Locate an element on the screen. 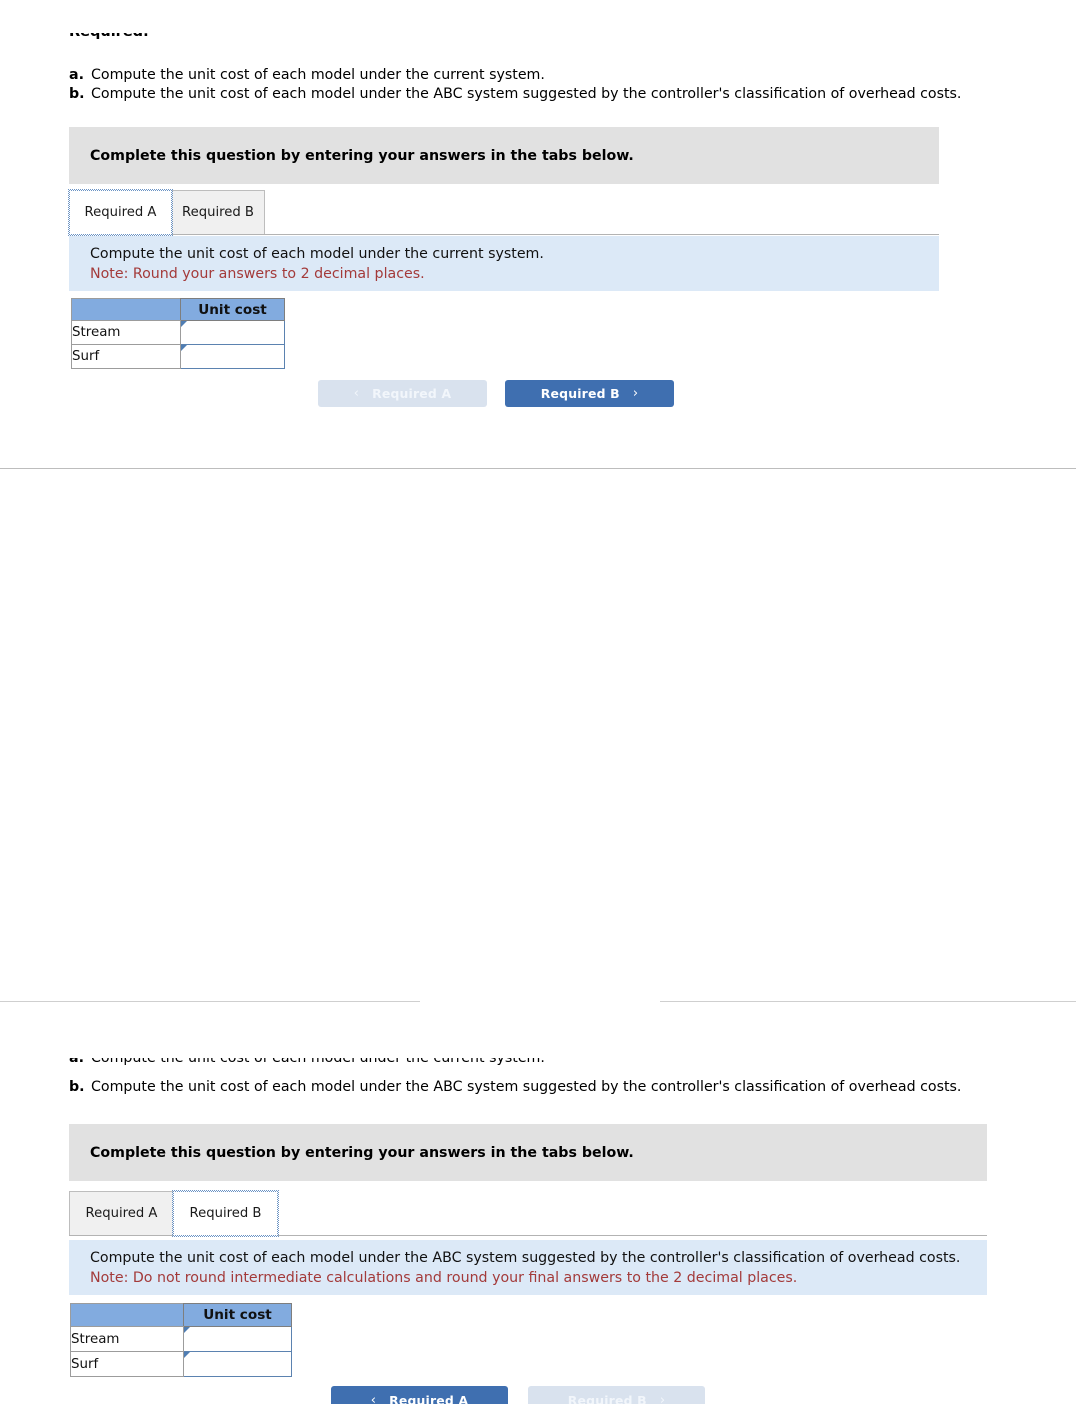 The image size is (1076, 1404). required-heading-text: Required: is located at coordinates (169, 37).